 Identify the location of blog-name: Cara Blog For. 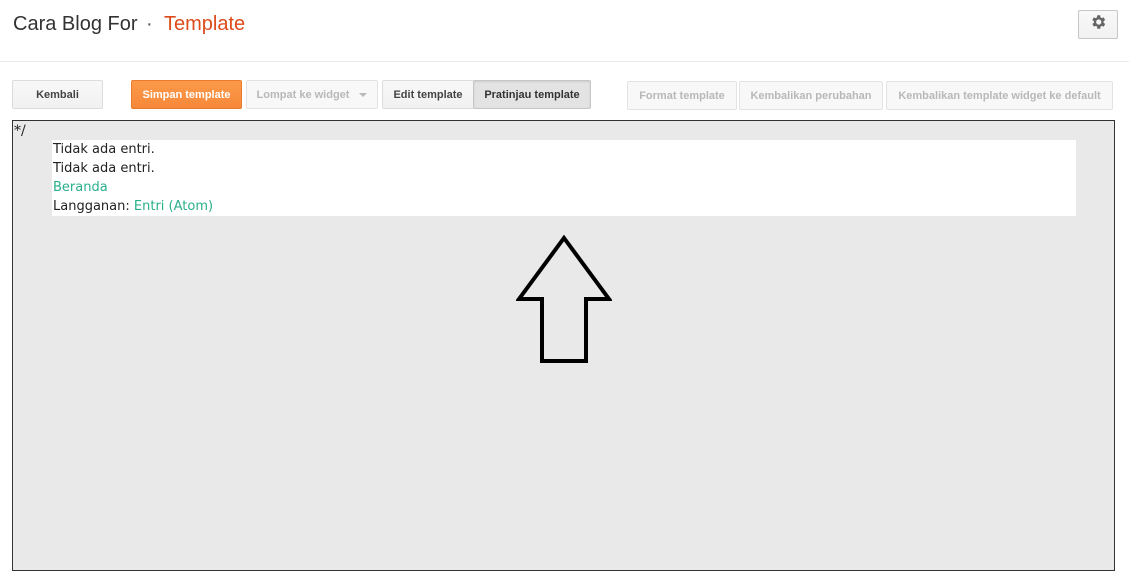
(75, 24).